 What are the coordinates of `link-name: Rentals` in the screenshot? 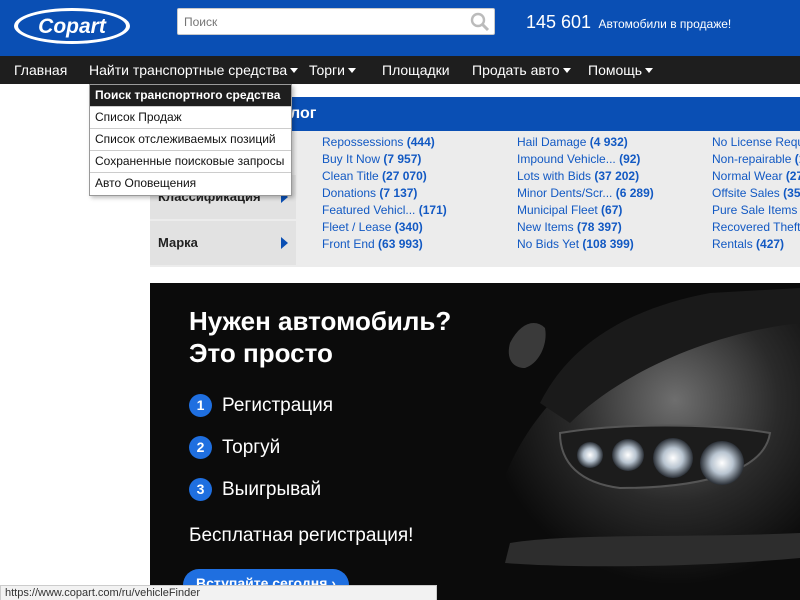 It's located at (732, 244).